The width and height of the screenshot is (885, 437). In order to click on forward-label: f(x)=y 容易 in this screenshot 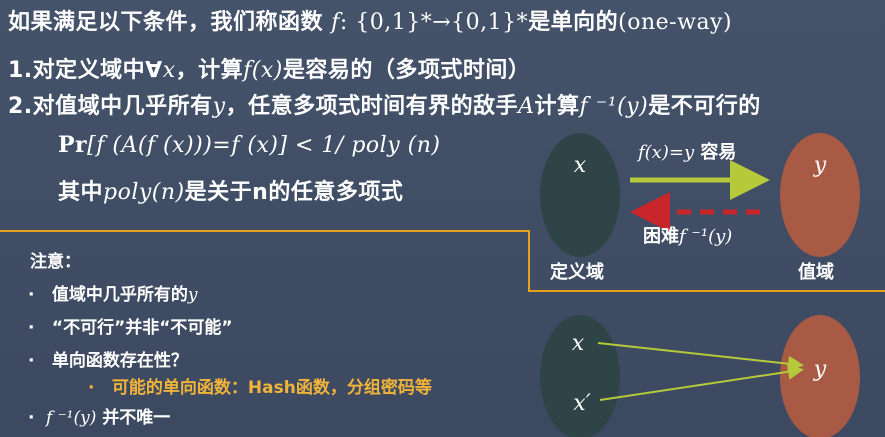, I will do `click(687, 151)`.